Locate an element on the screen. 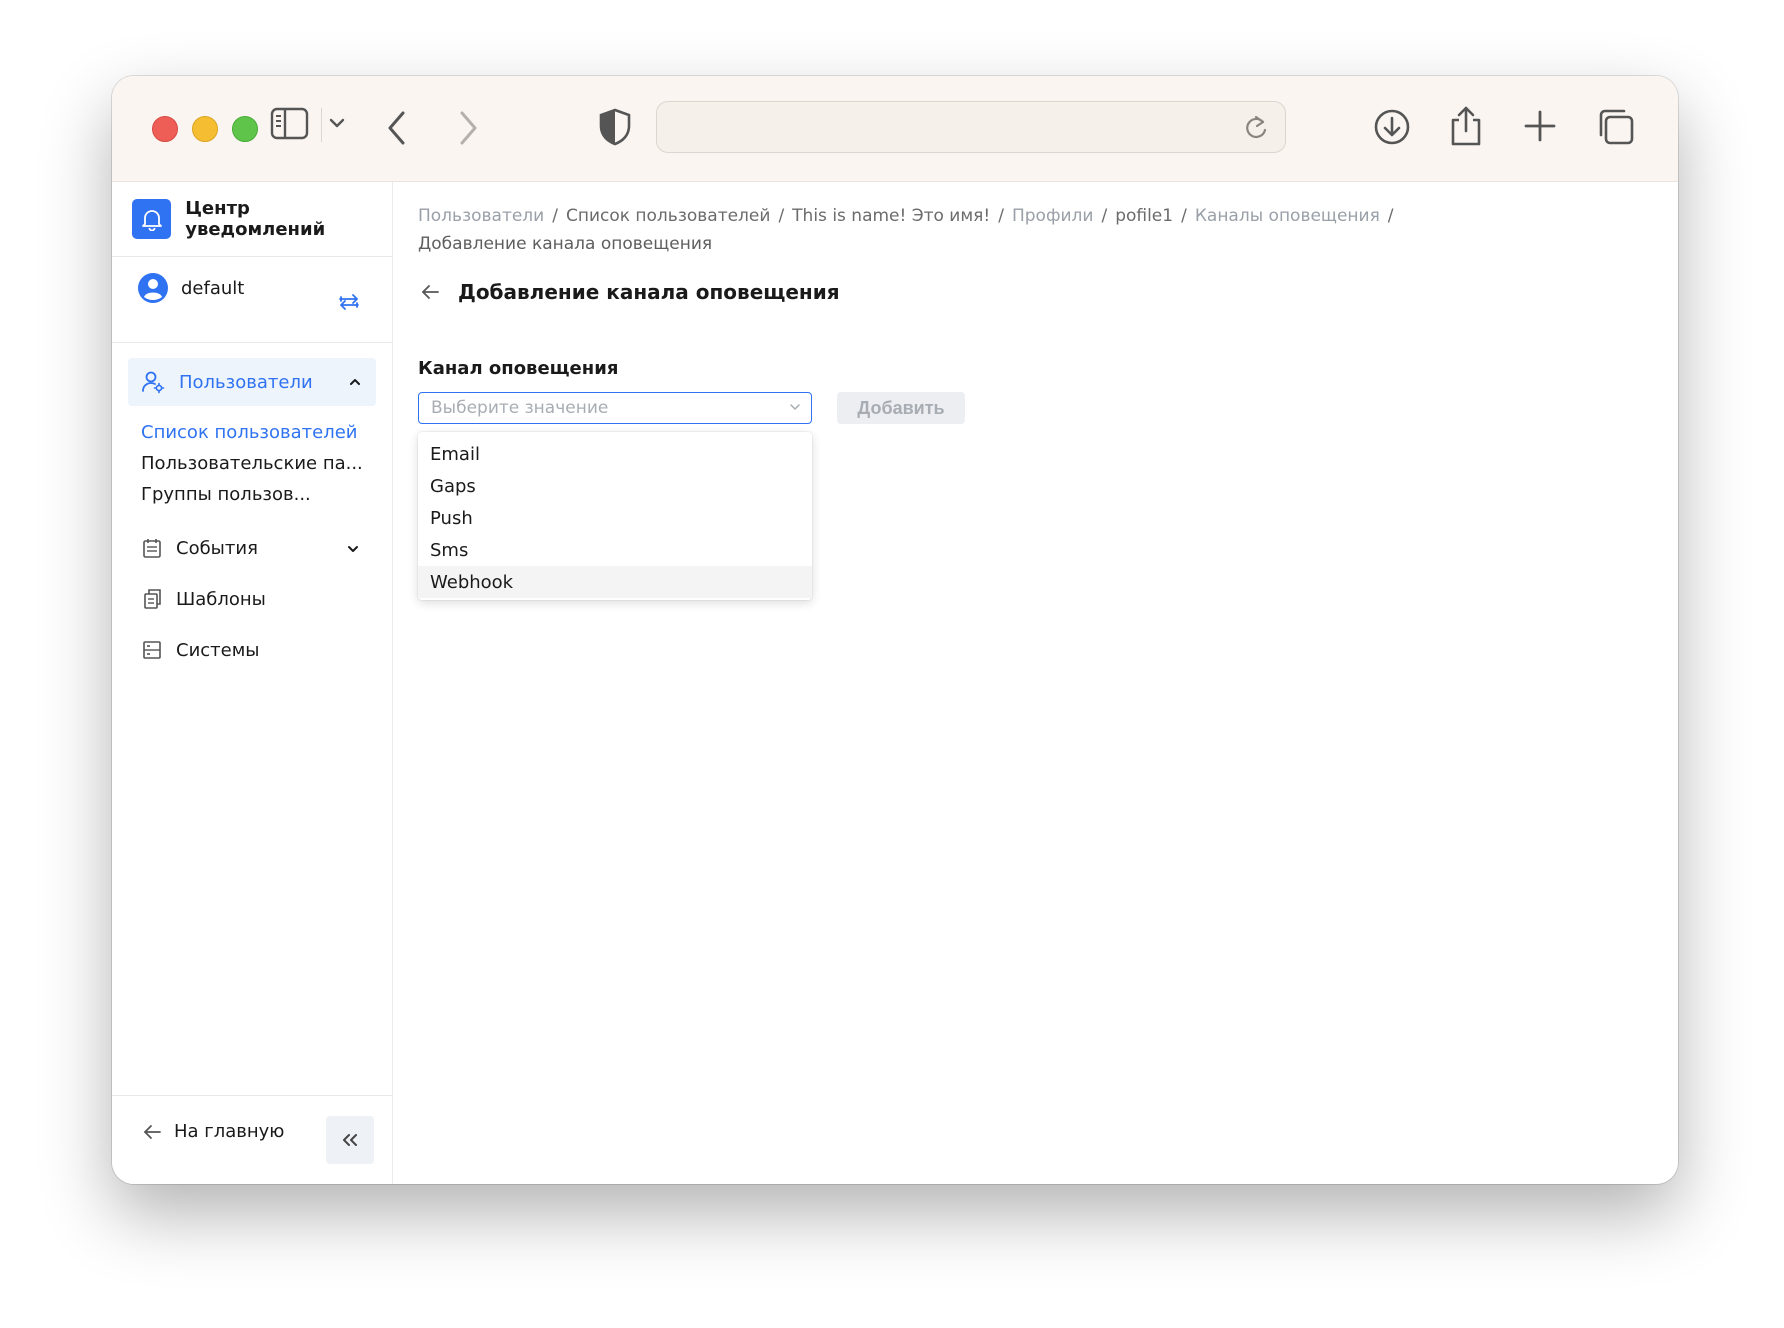 The width and height of the screenshot is (1784, 1328). breadcrumb-item: Каналы оповещения is located at coordinates (1287, 216).